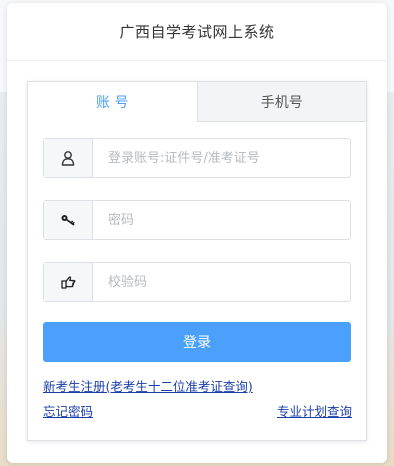 This screenshot has height=466, width=394. What do you see at coordinates (314, 410) in the screenshot?
I see `major-plan-link: 专业计划查询` at bounding box center [314, 410].